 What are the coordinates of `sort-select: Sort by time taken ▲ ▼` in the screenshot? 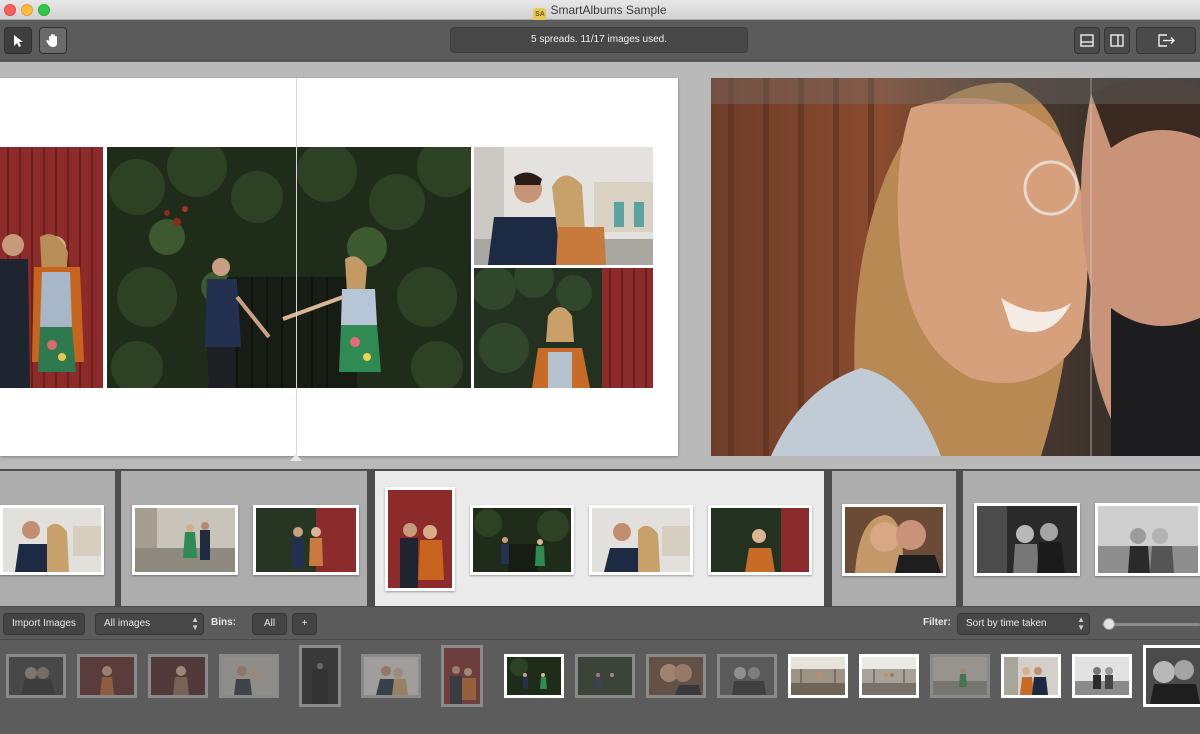 It's located at (1023, 624).